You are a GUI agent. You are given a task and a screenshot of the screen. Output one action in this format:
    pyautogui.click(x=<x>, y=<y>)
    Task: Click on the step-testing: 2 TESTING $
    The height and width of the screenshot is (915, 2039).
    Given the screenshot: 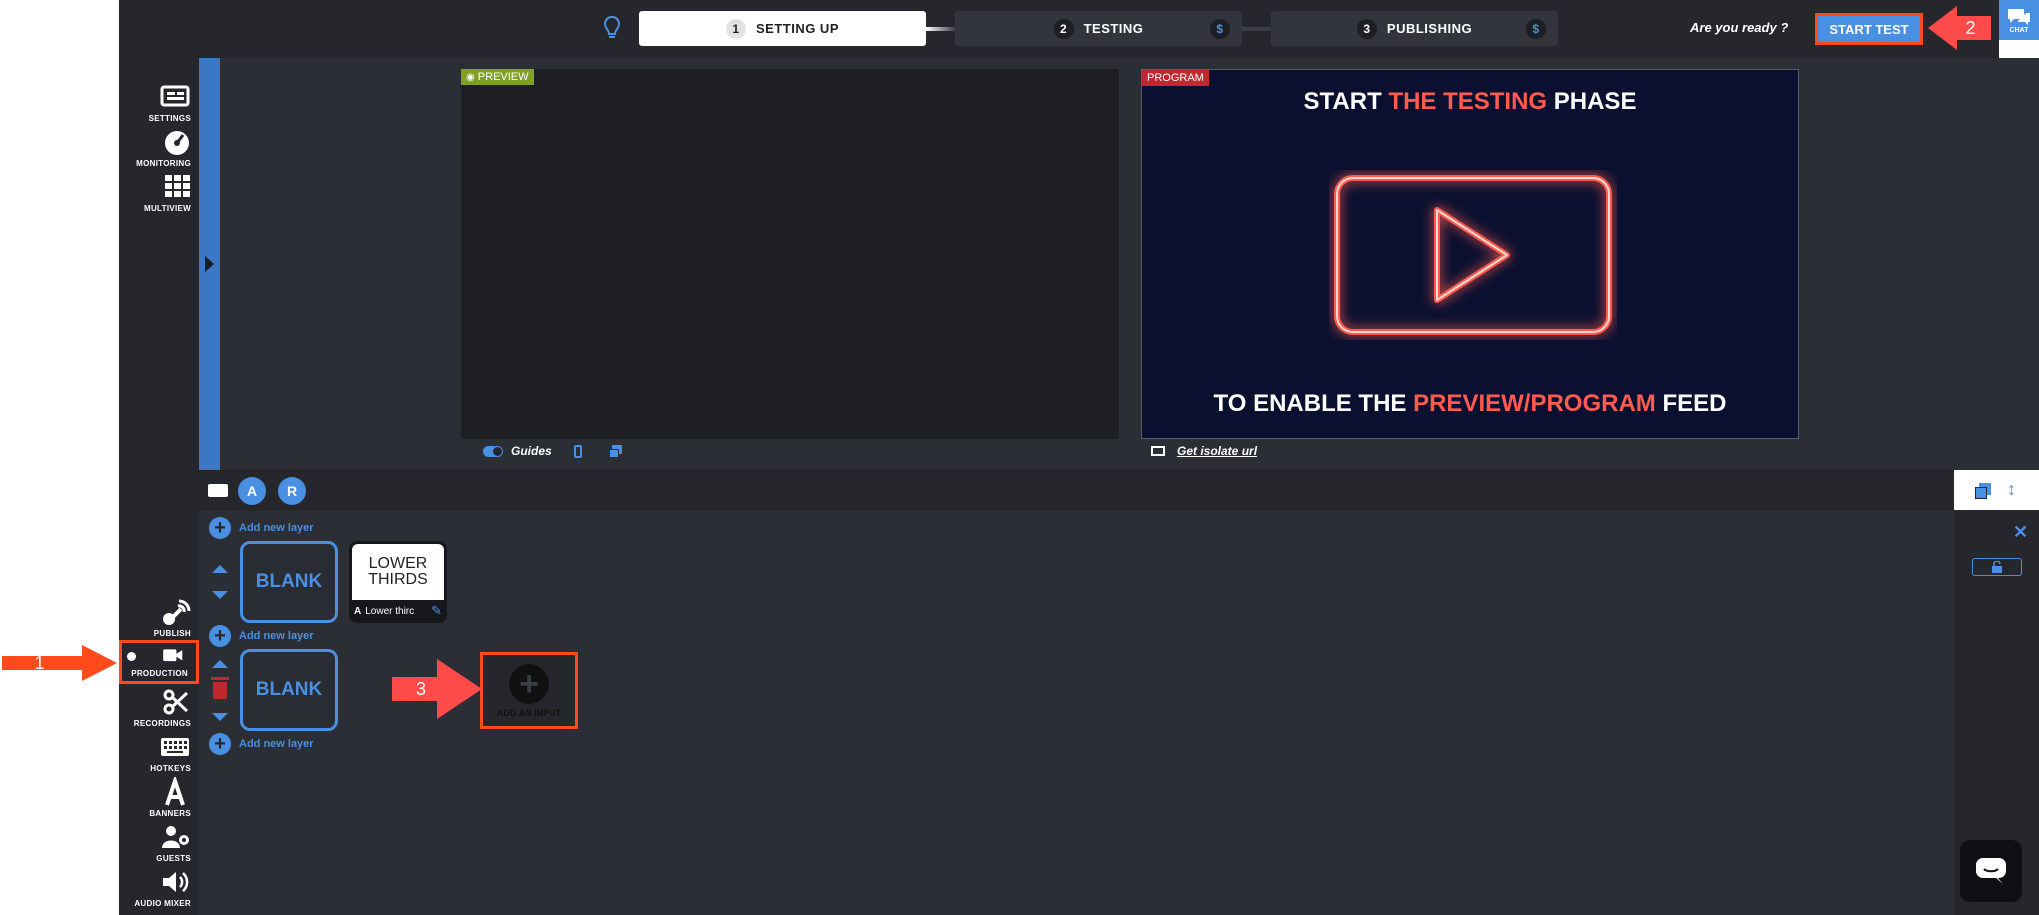 What is the action you would take?
    pyautogui.click(x=1098, y=28)
    